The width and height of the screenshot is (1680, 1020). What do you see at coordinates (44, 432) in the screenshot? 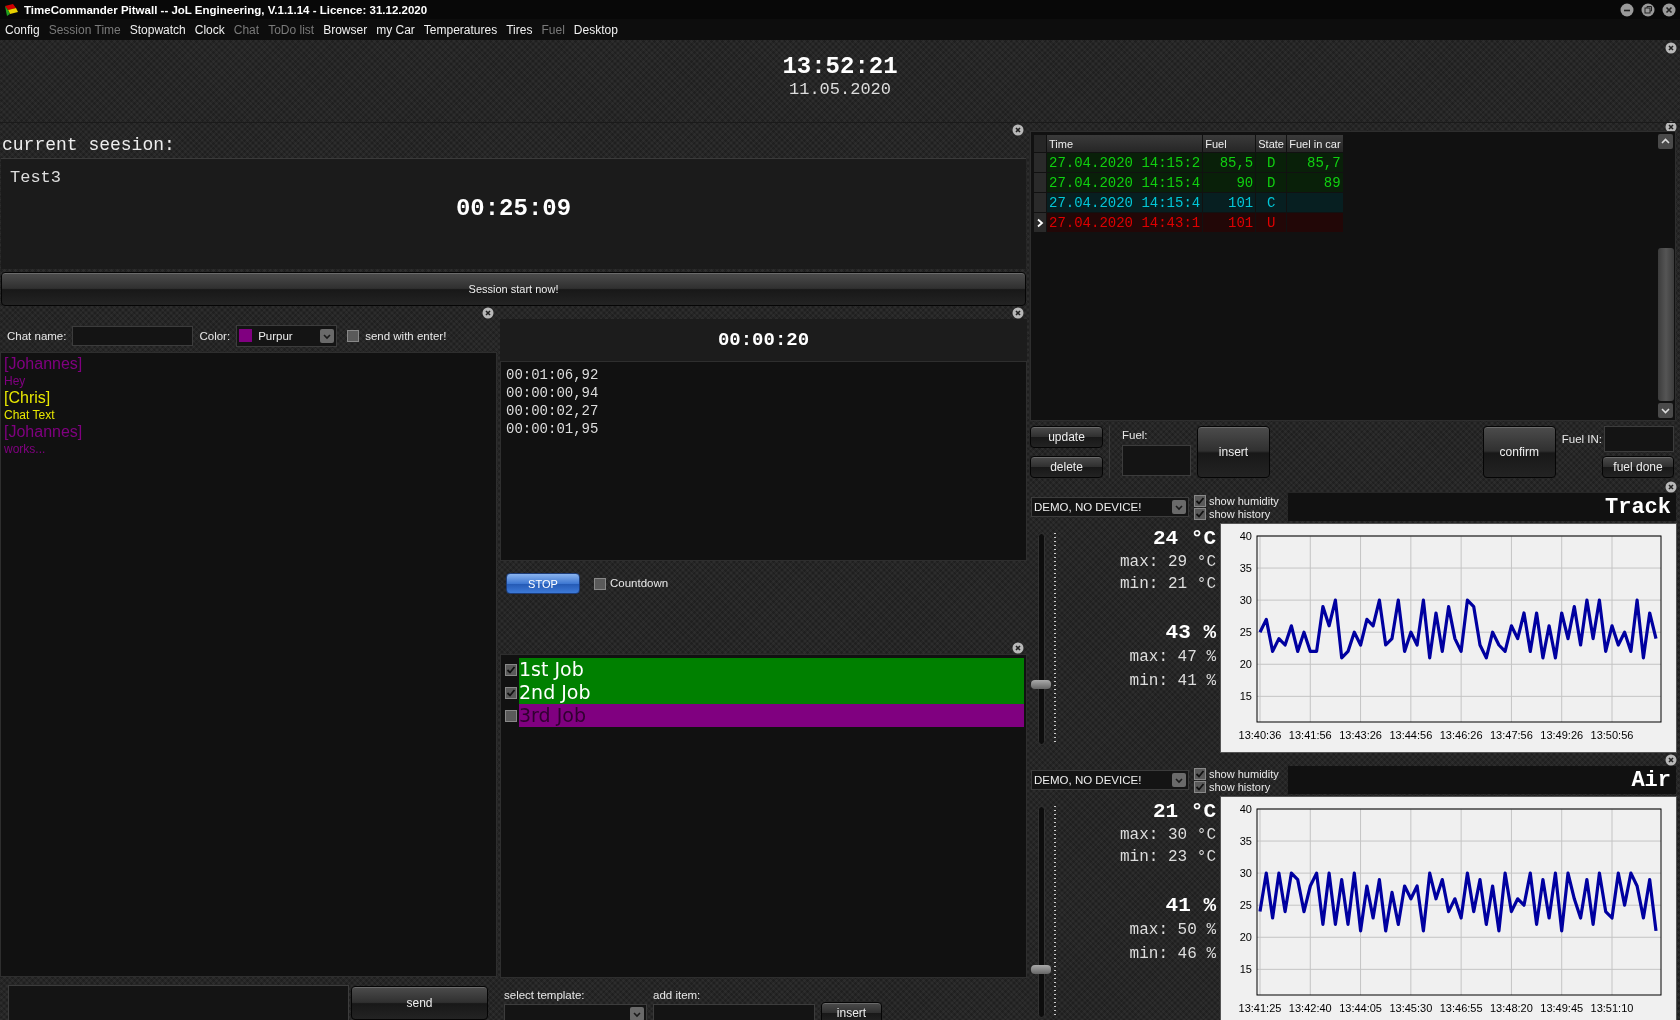
I see `message-author: [Johannes]` at bounding box center [44, 432].